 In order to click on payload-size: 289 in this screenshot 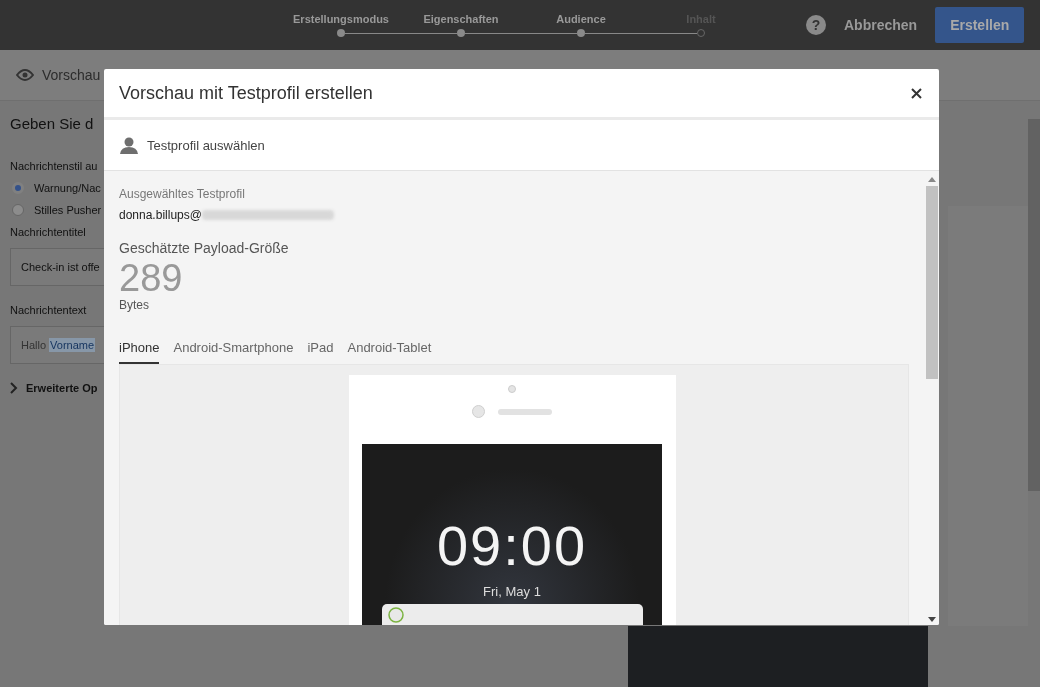, I will do `click(151, 278)`.